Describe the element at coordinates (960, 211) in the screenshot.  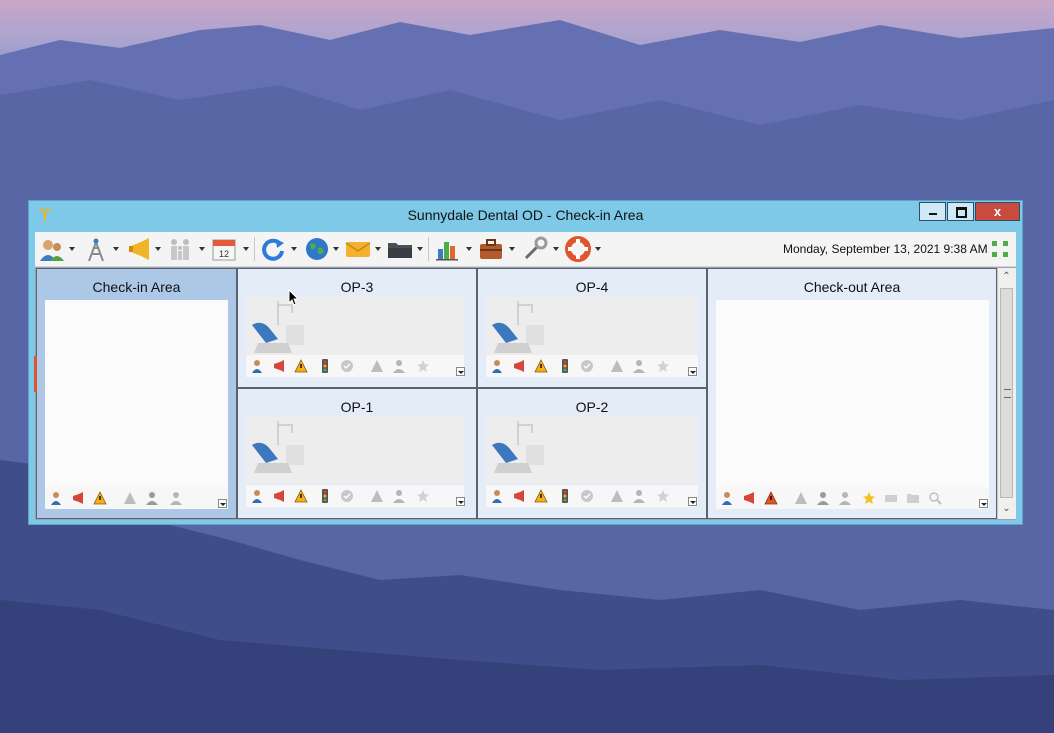
I see `maximize-button` at that location.